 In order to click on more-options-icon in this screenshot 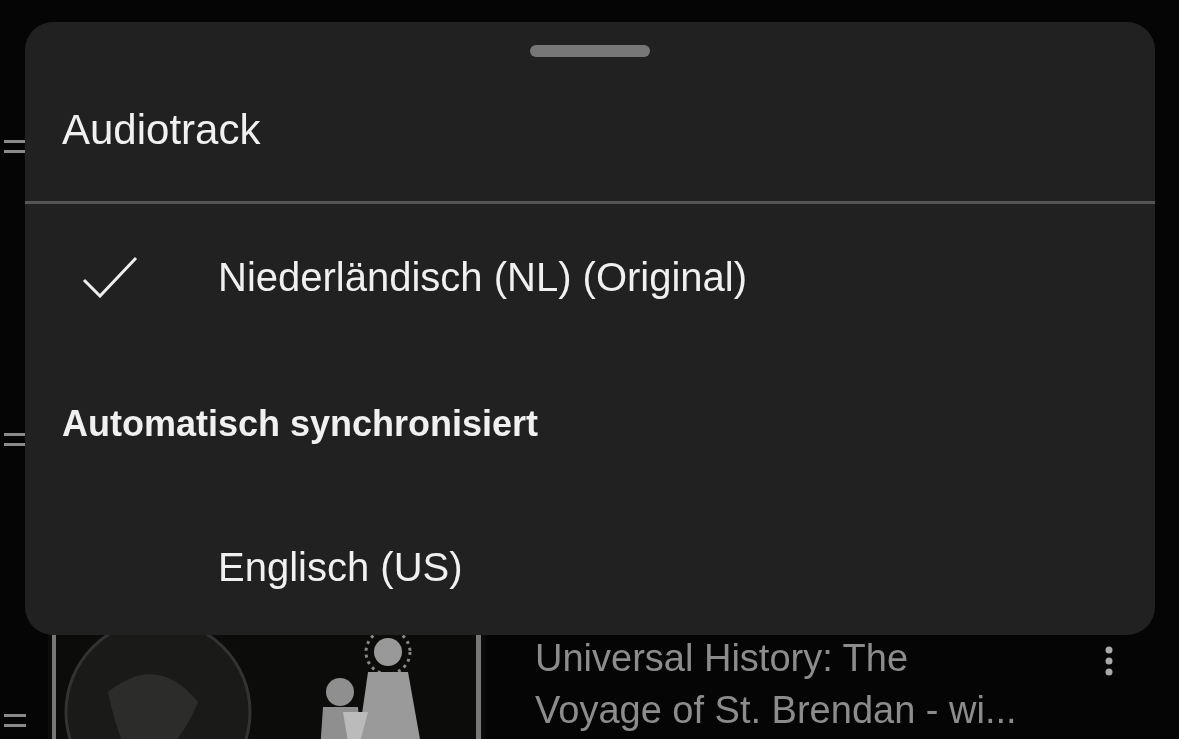, I will do `click(1109, 661)`.